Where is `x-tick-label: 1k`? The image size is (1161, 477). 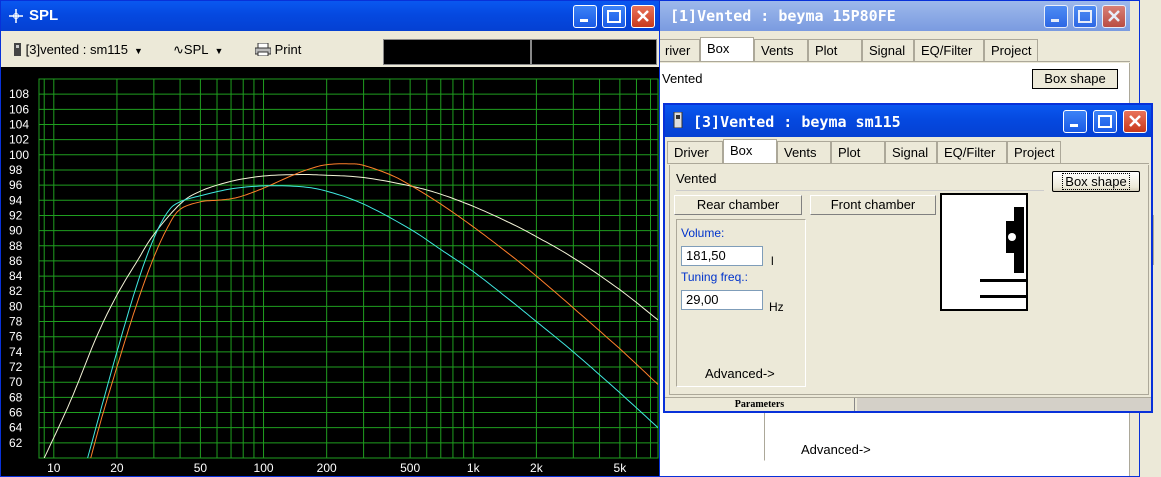
x-tick-label: 1k is located at coordinates (474, 468).